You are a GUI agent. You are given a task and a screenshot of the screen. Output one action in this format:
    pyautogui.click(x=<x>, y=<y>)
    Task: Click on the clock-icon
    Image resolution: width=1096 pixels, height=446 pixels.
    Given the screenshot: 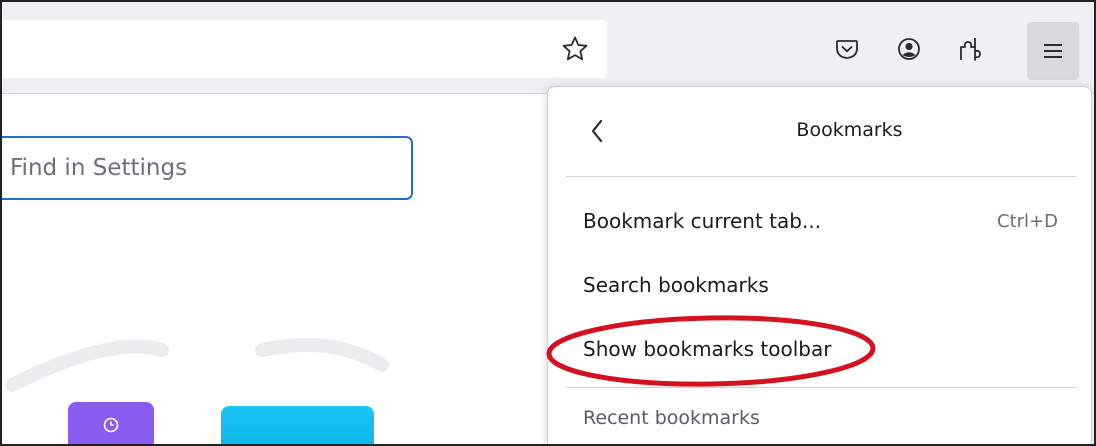 What is the action you would take?
    pyautogui.click(x=111, y=425)
    